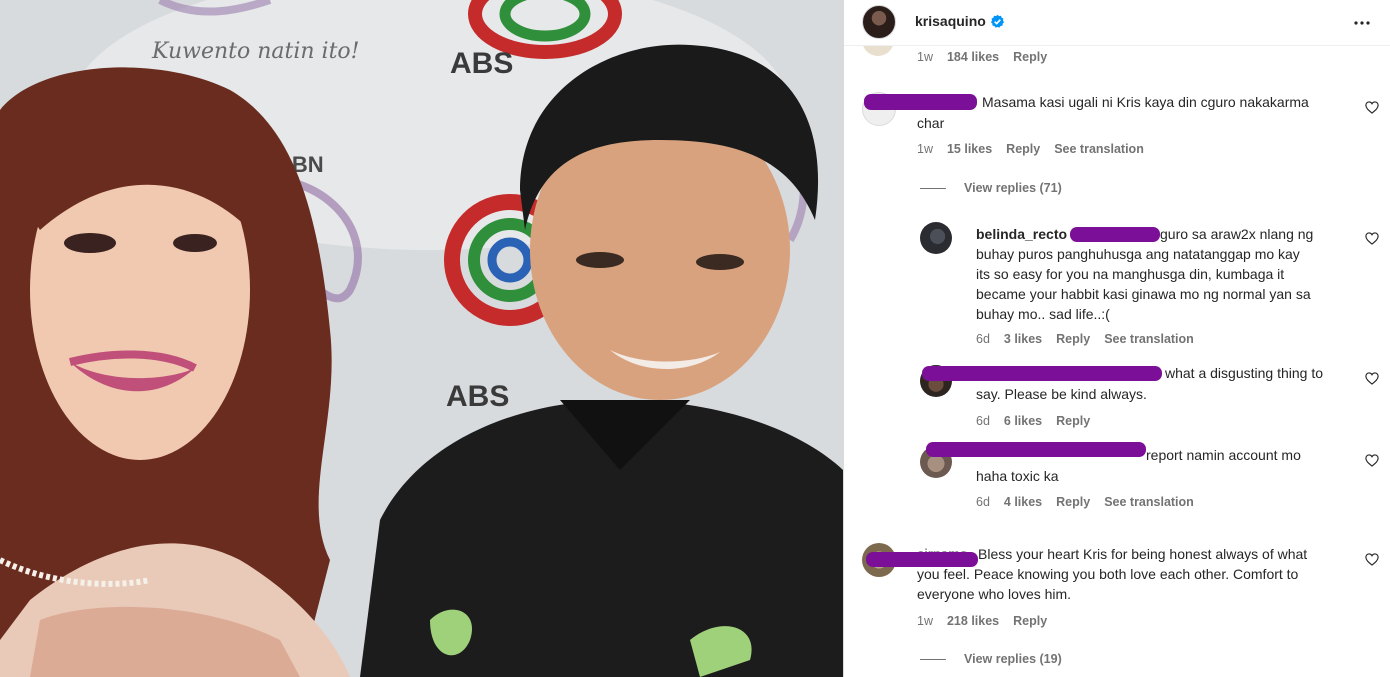 The width and height of the screenshot is (1390, 677). Describe the element at coordinates (950, 21) in the screenshot. I see `owner-username: krisaquino` at that location.